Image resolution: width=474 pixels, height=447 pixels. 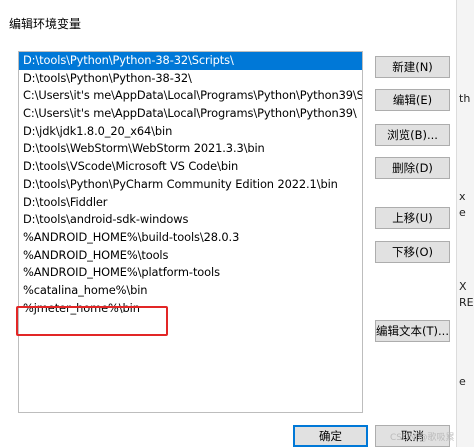 I want to click on path-list-item: %ANDROID_HOME%\platform-tools, so click(x=190, y=273).